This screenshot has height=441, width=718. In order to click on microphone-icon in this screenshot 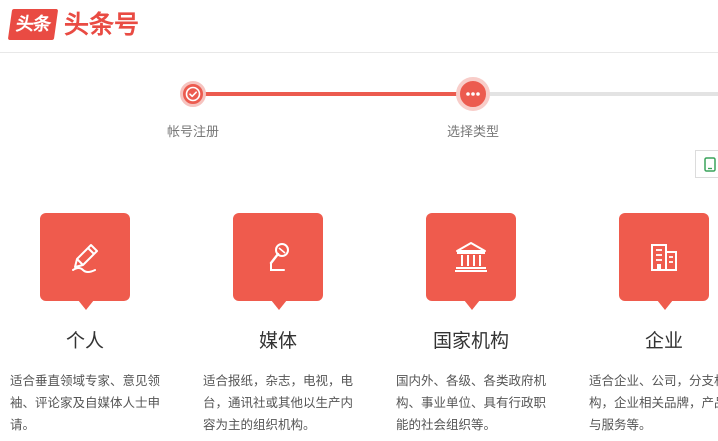, I will do `click(279, 257)`.